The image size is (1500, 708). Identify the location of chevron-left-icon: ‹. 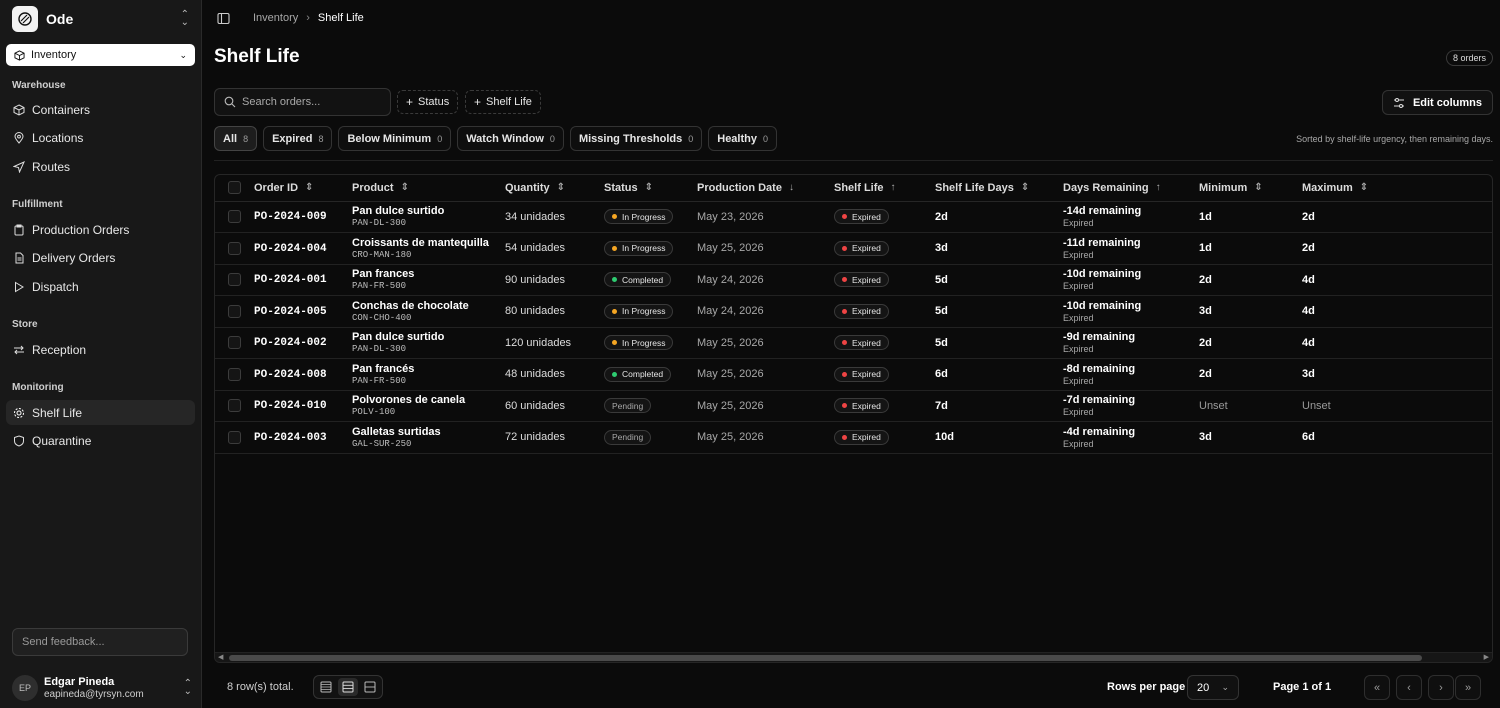
(1409, 687).